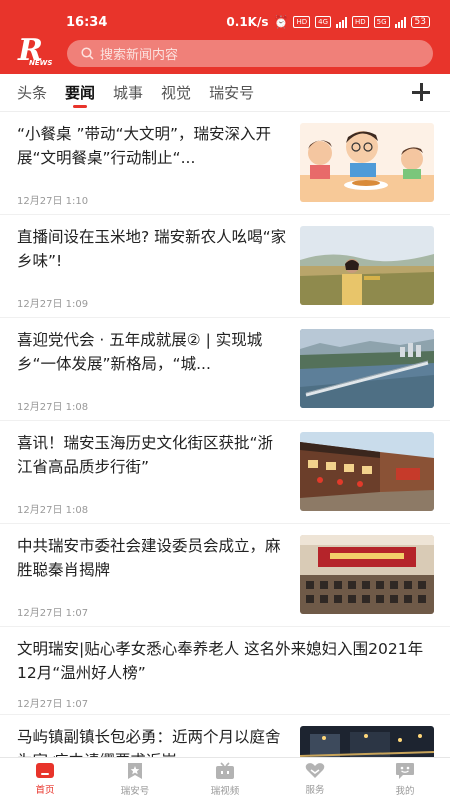 The height and width of the screenshot is (800, 450). Describe the element at coordinates (360, 22) in the screenshot. I see `hd-tag-2: HD` at that location.